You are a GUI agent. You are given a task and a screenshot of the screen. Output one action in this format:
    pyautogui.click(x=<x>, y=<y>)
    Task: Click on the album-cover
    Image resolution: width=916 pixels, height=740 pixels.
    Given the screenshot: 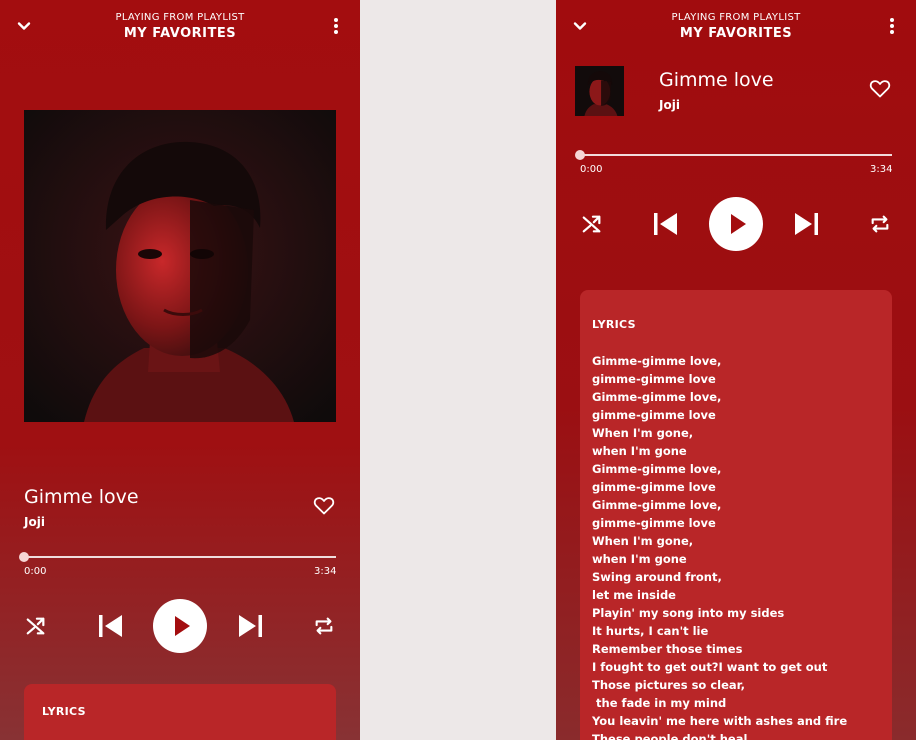 What is the action you would take?
    pyautogui.click(x=180, y=266)
    